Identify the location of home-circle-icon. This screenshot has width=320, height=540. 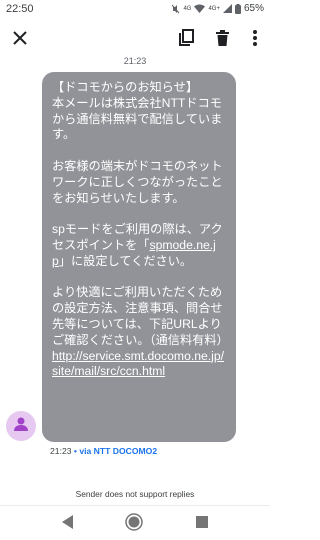
(134, 524).